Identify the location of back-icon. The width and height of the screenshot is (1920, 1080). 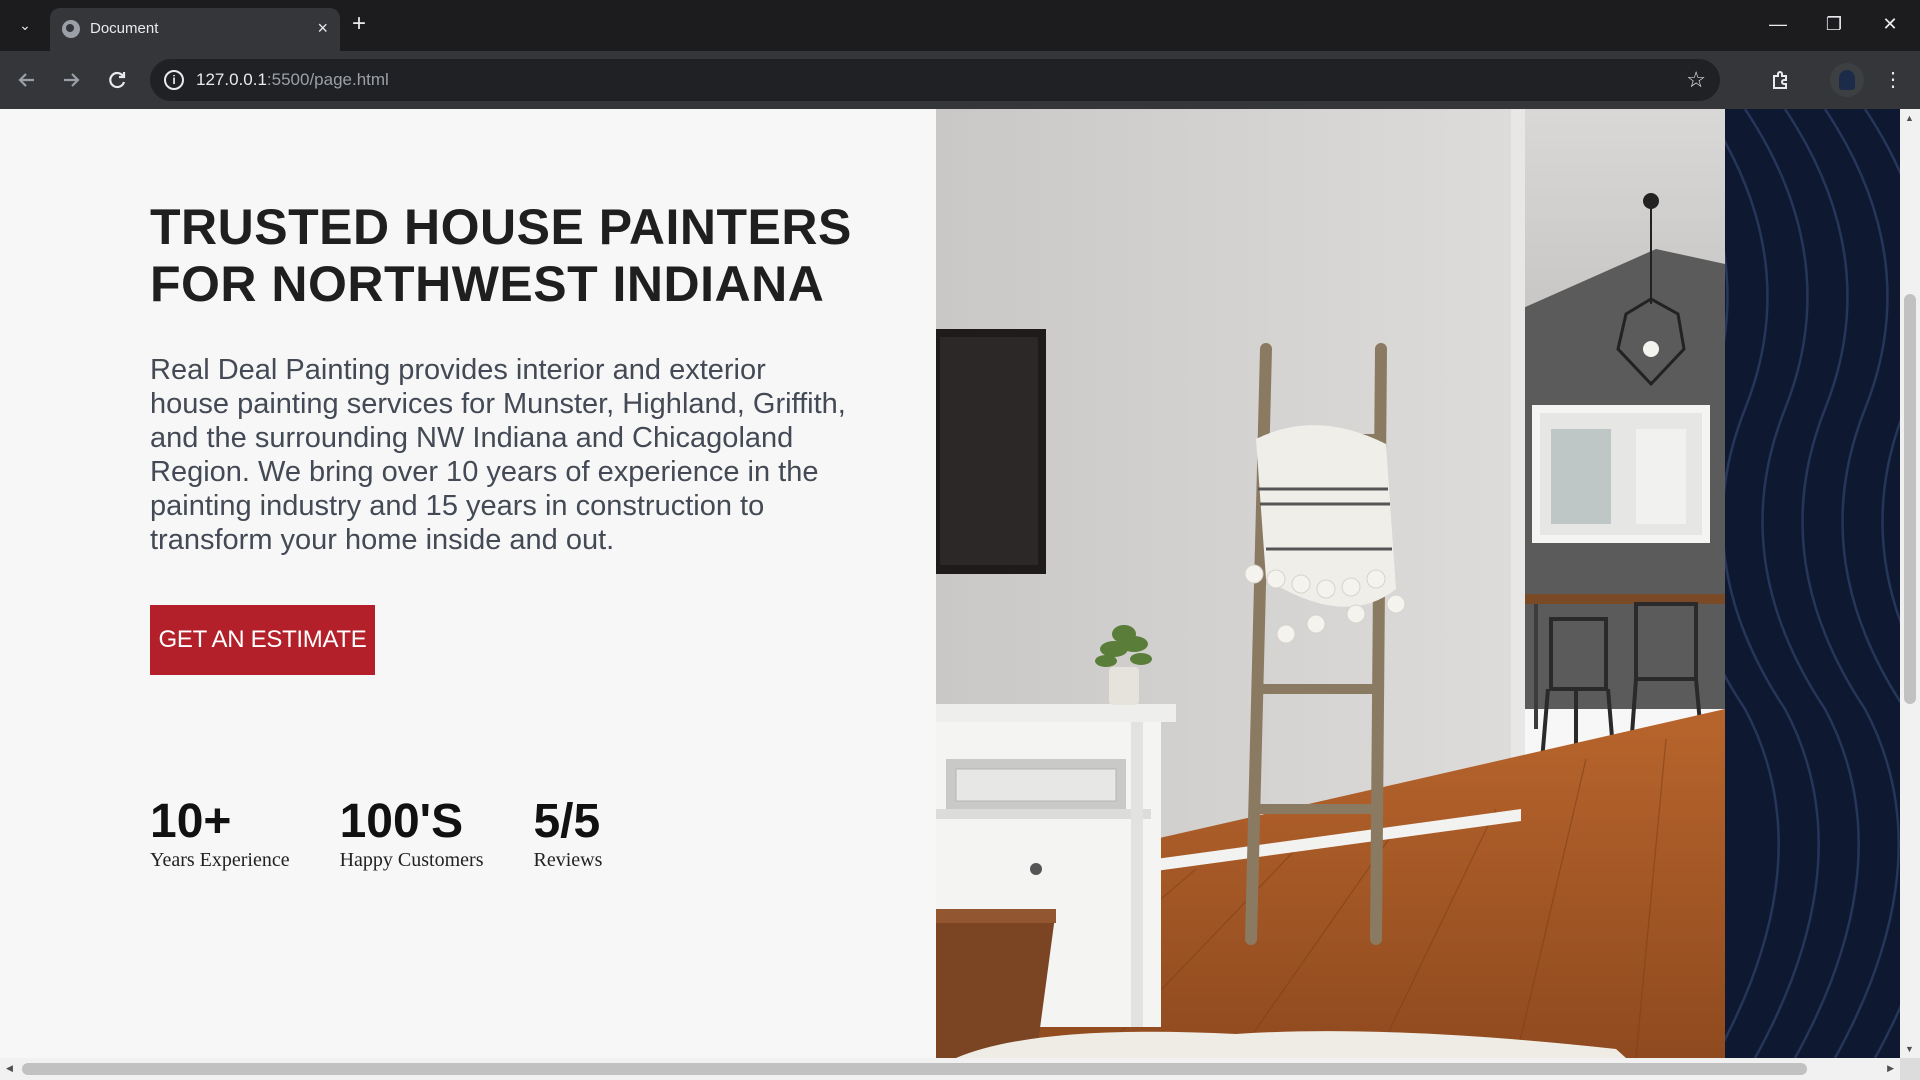
(27, 80).